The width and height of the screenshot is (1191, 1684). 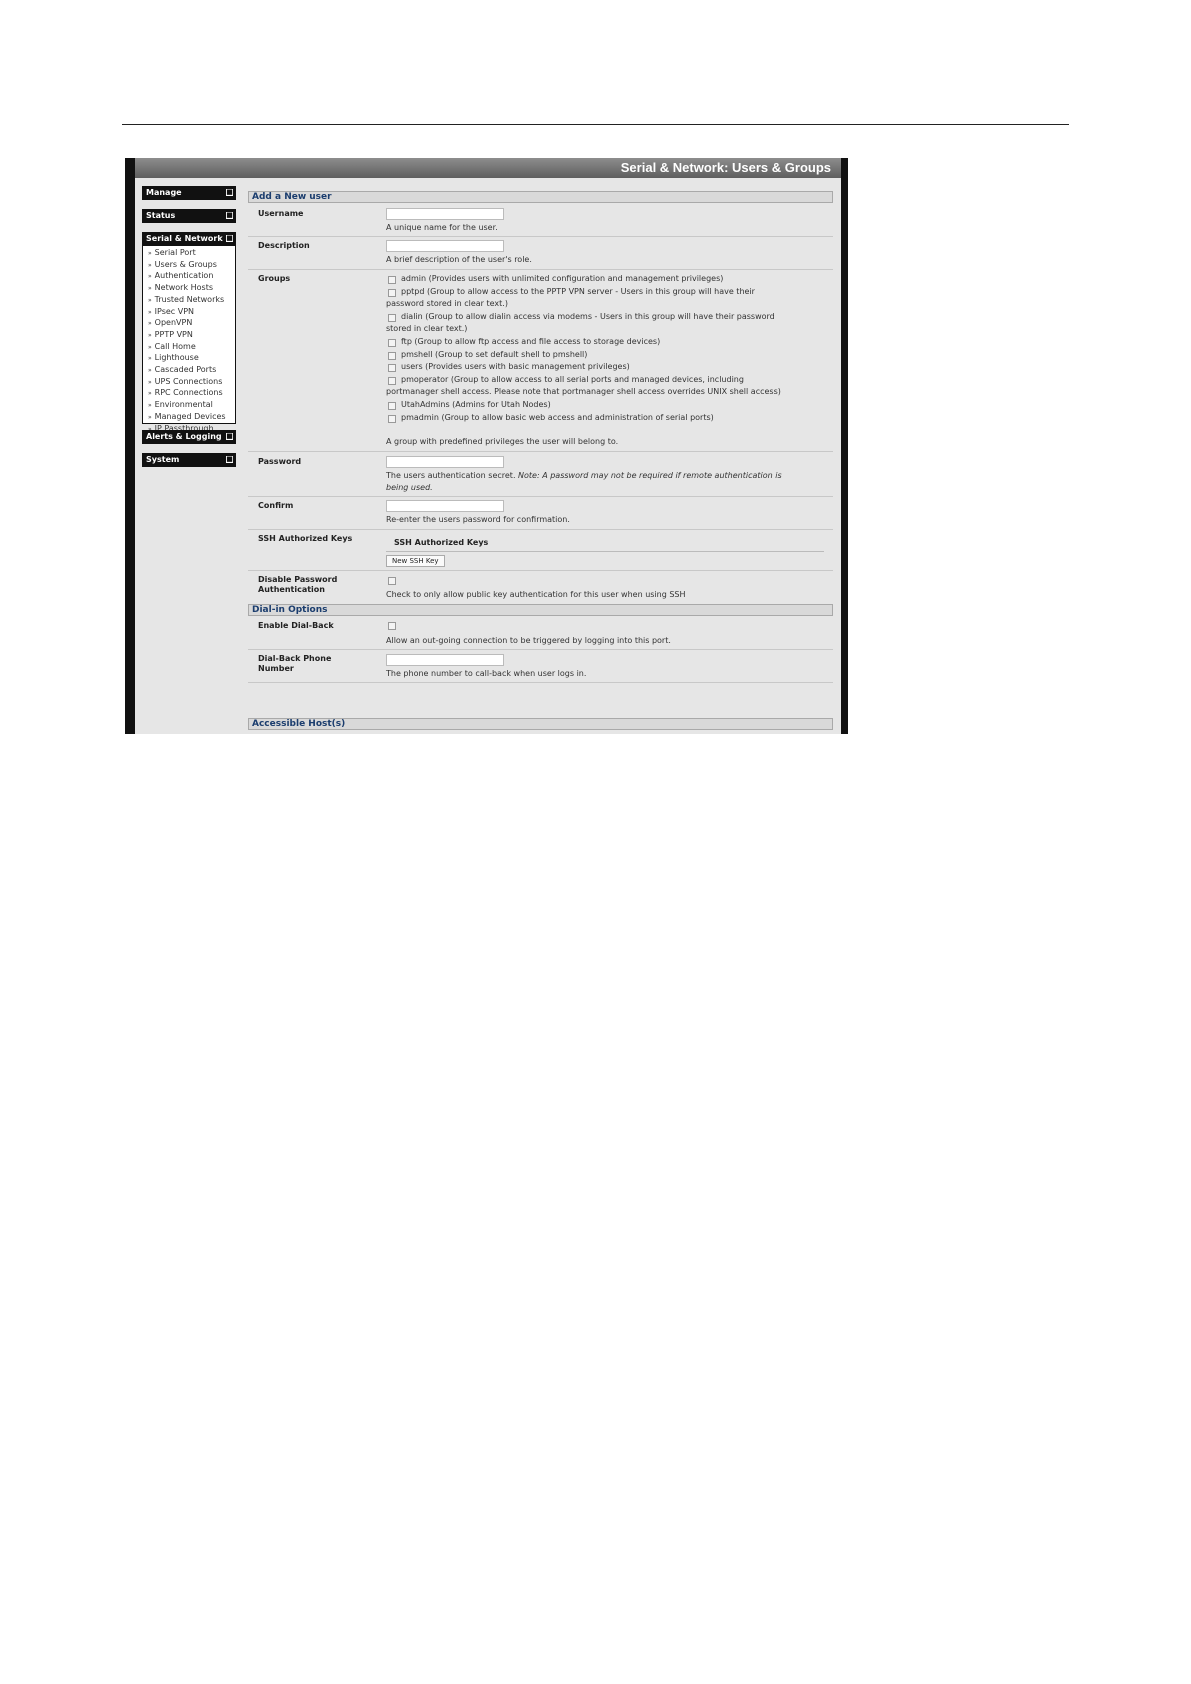 What do you see at coordinates (605, 551) in the screenshot?
I see `ssh-keys-divider` at bounding box center [605, 551].